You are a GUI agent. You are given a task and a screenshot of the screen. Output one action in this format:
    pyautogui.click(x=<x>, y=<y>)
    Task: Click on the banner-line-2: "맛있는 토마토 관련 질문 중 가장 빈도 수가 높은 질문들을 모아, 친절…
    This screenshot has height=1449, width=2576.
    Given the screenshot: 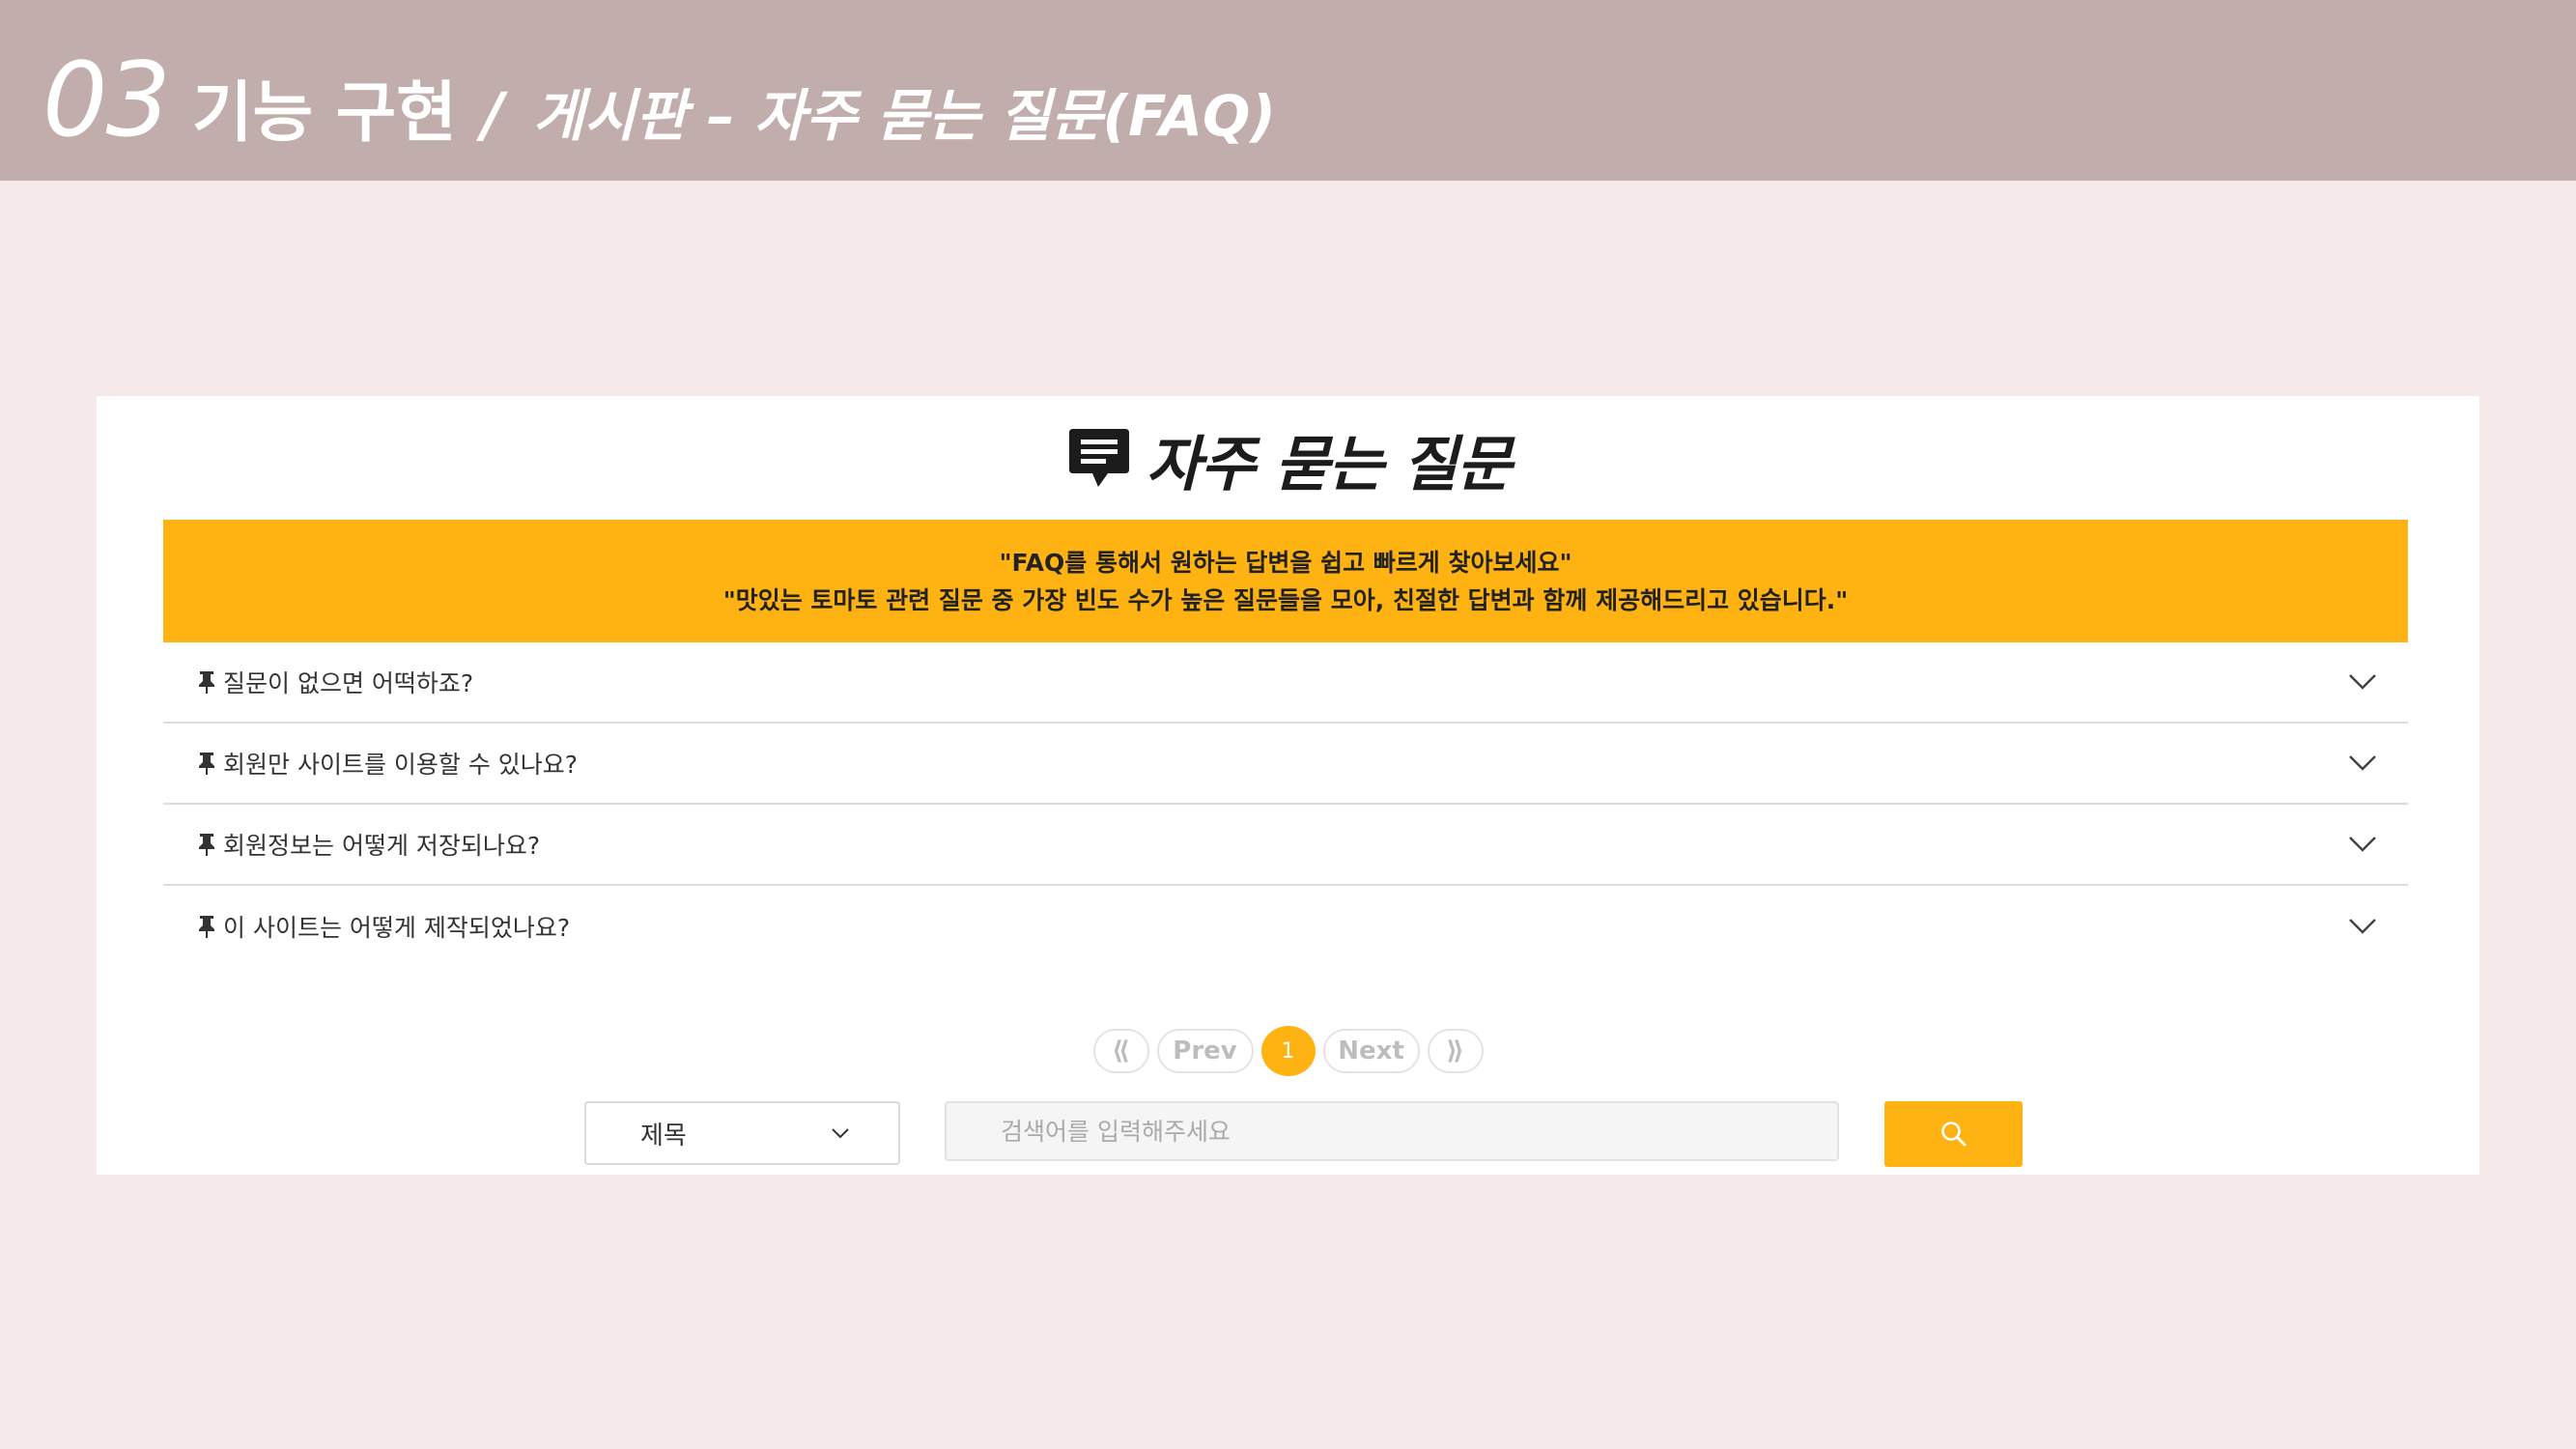 What is the action you would take?
    pyautogui.click(x=1285, y=599)
    